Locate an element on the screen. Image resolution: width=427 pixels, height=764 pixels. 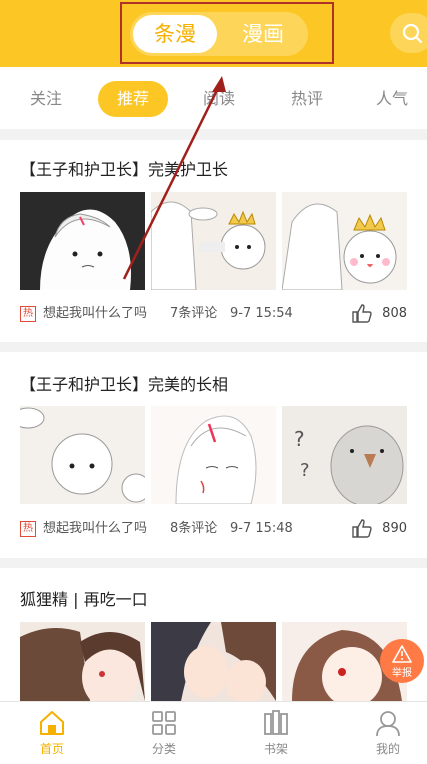
search-icon is located at coordinates (412, 33).